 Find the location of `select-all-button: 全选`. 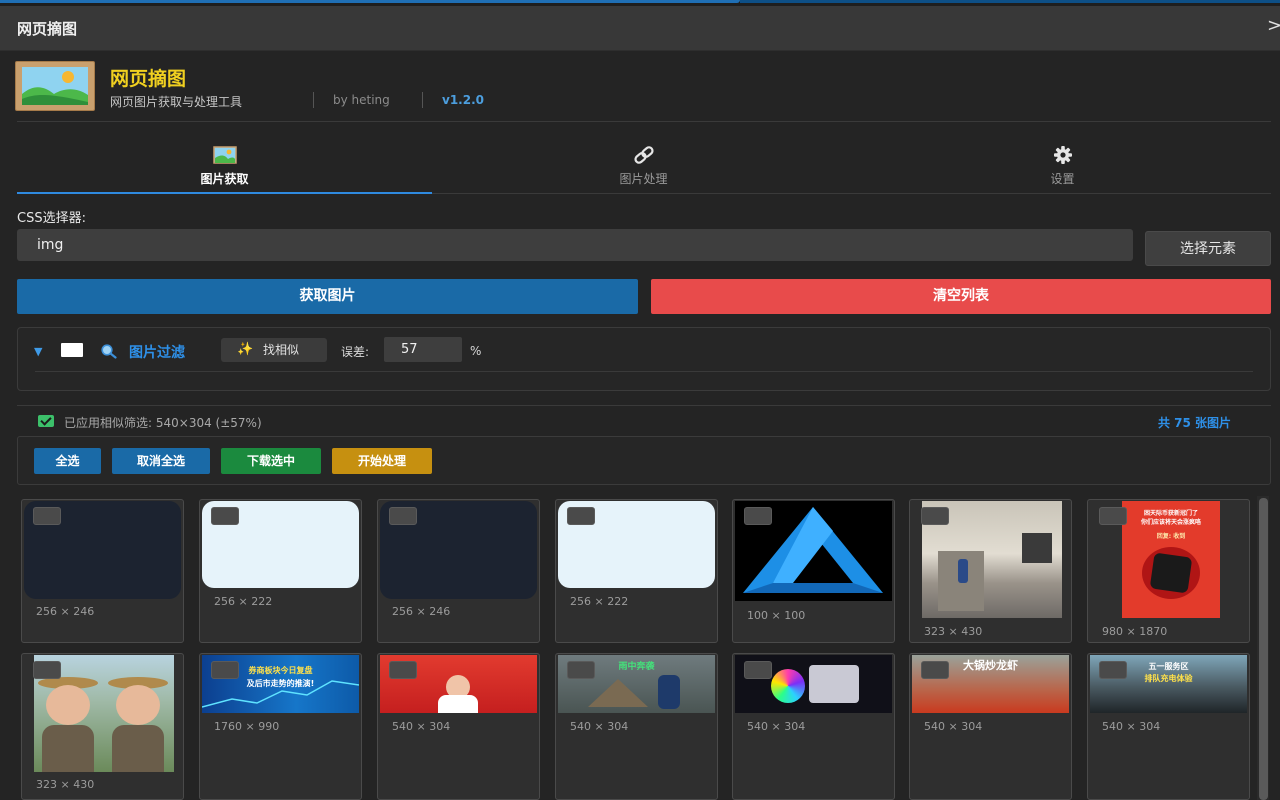

select-all-button: 全选 is located at coordinates (67, 461).